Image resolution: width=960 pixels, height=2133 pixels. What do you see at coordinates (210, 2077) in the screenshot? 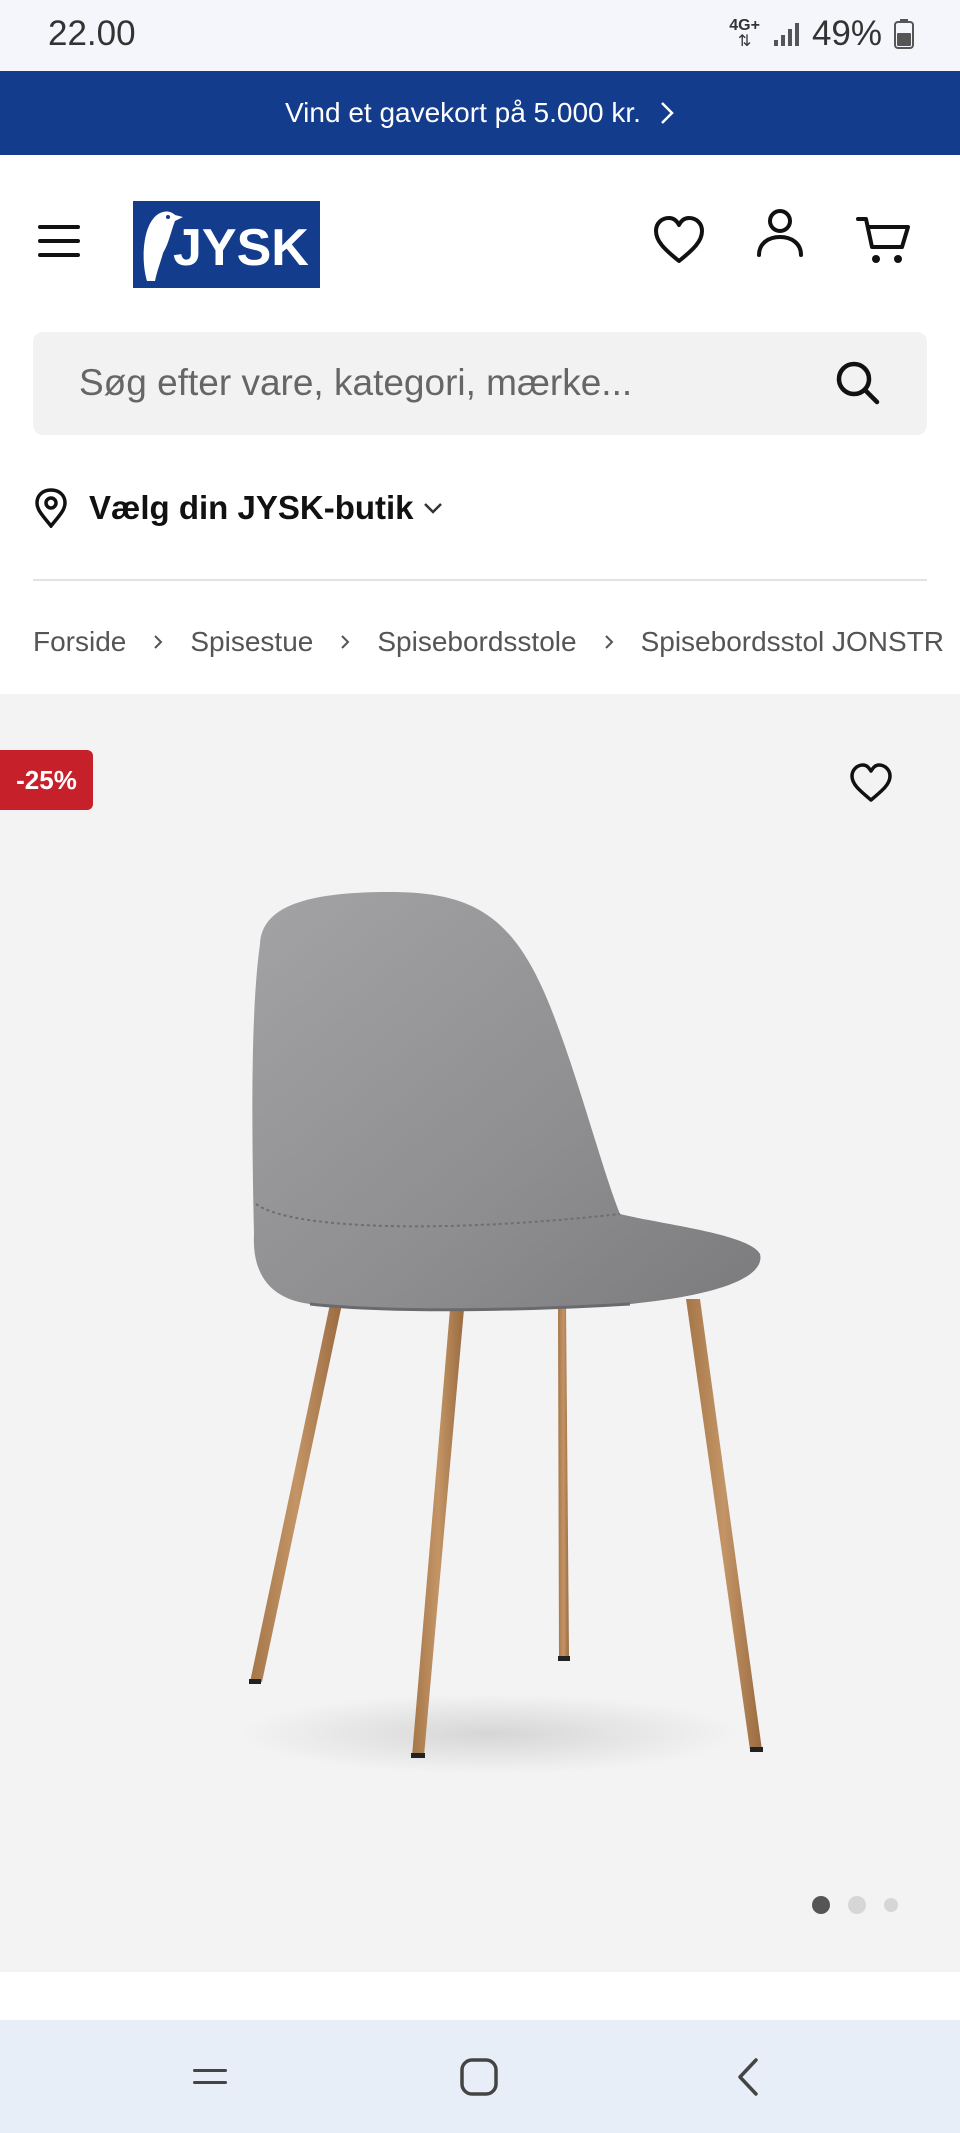
I see `recent-apps-icon` at bounding box center [210, 2077].